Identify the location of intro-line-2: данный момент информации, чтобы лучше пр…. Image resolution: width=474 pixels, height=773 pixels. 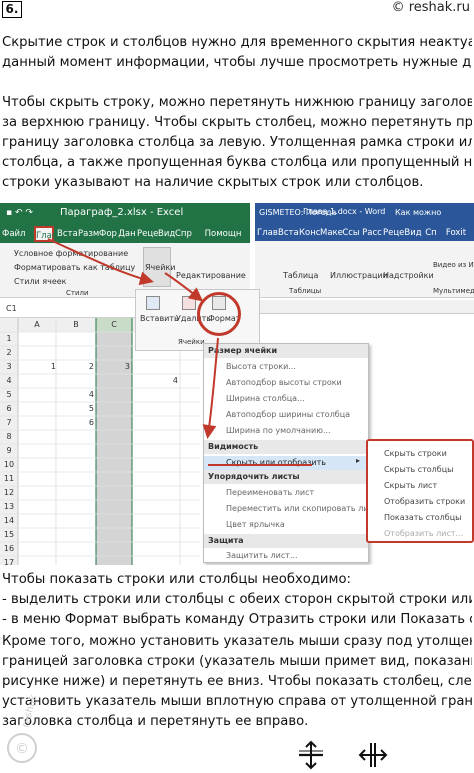
(237, 62).